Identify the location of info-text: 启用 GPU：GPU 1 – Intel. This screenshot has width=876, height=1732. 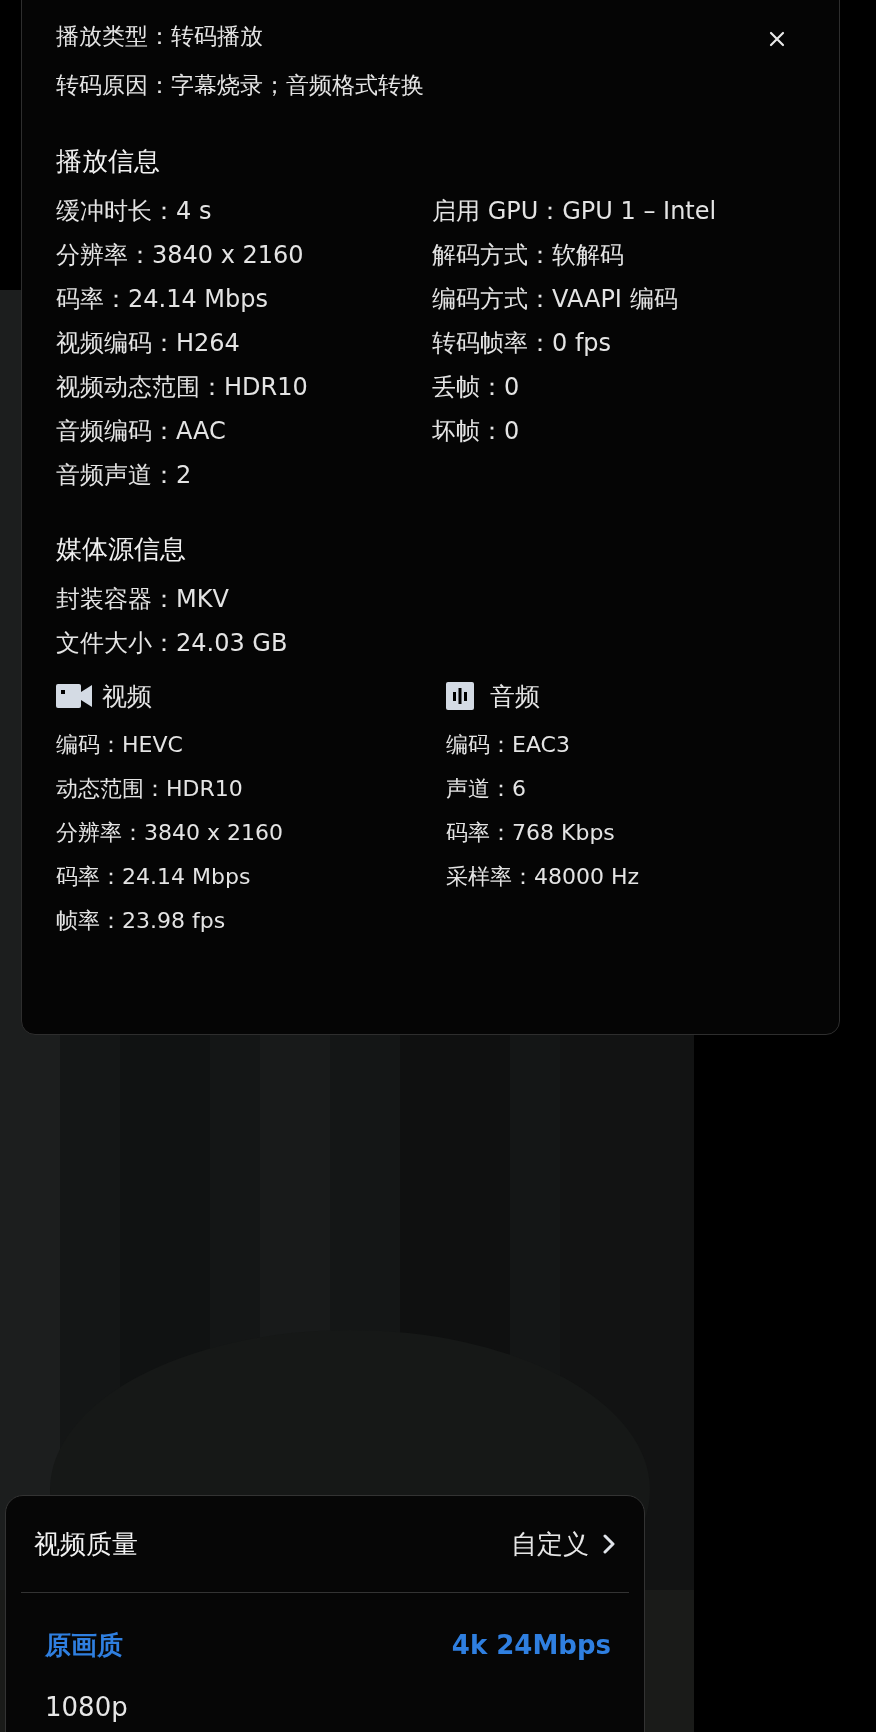
(574, 211).